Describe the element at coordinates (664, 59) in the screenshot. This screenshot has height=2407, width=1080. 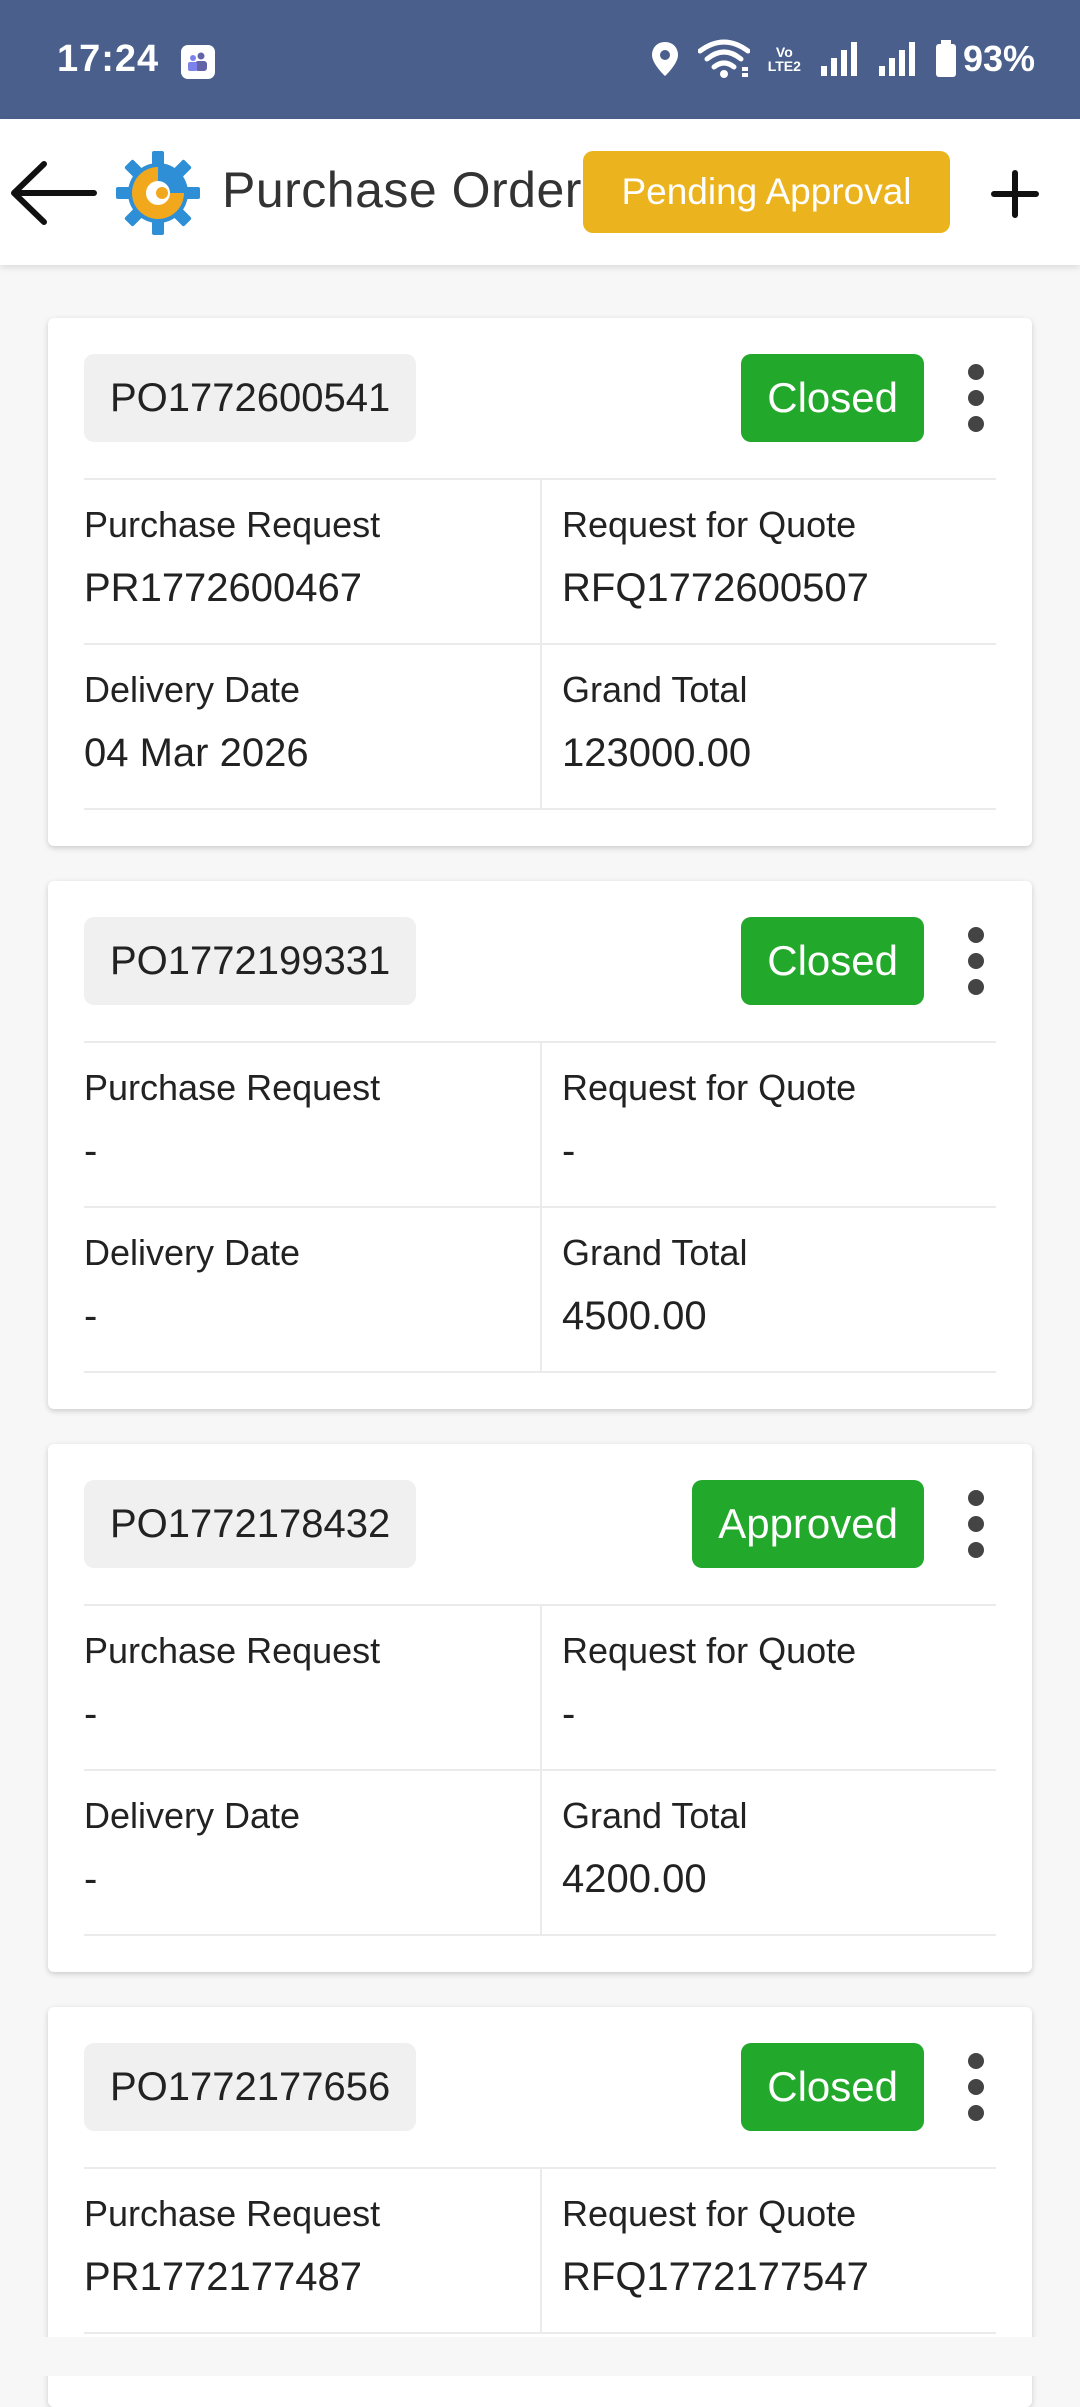
I see `location-icon` at that location.